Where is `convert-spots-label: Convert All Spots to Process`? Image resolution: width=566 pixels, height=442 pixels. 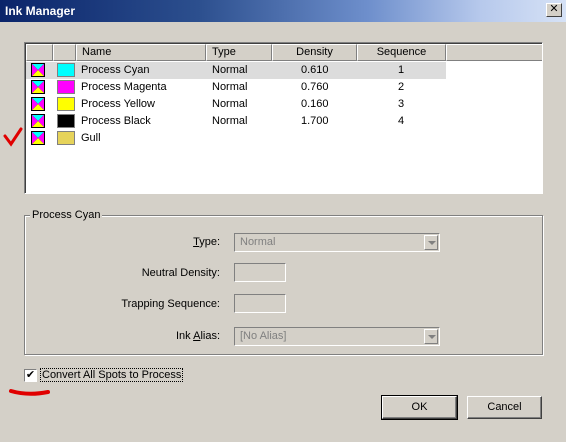 convert-spots-label: Convert All Spots to Process is located at coordinates (112, 375).